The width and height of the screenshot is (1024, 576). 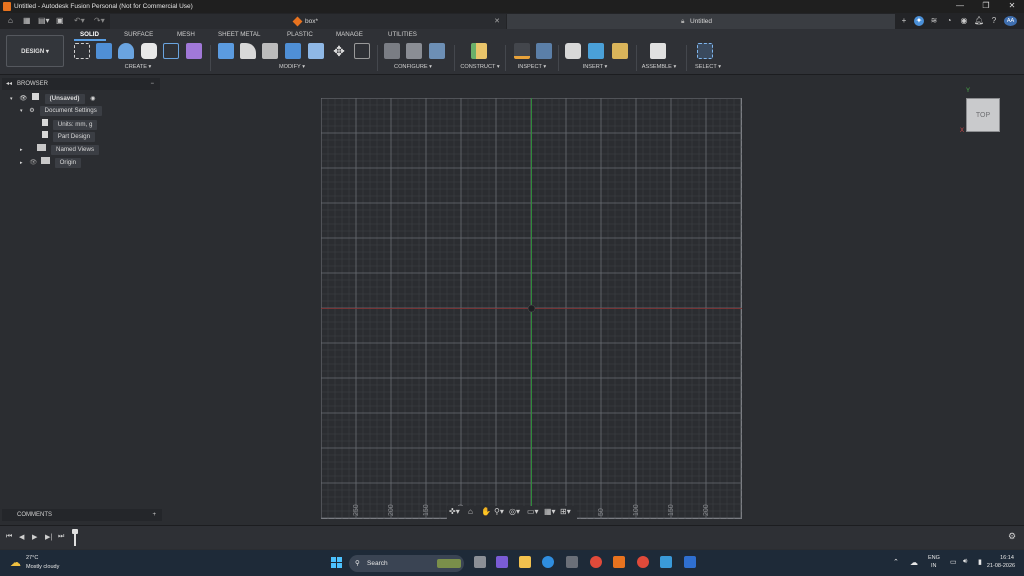 What do you see at coordinates (953, 562) in the screenshot?
I see `network-icon: ▭` at bounding box center [953, 562].